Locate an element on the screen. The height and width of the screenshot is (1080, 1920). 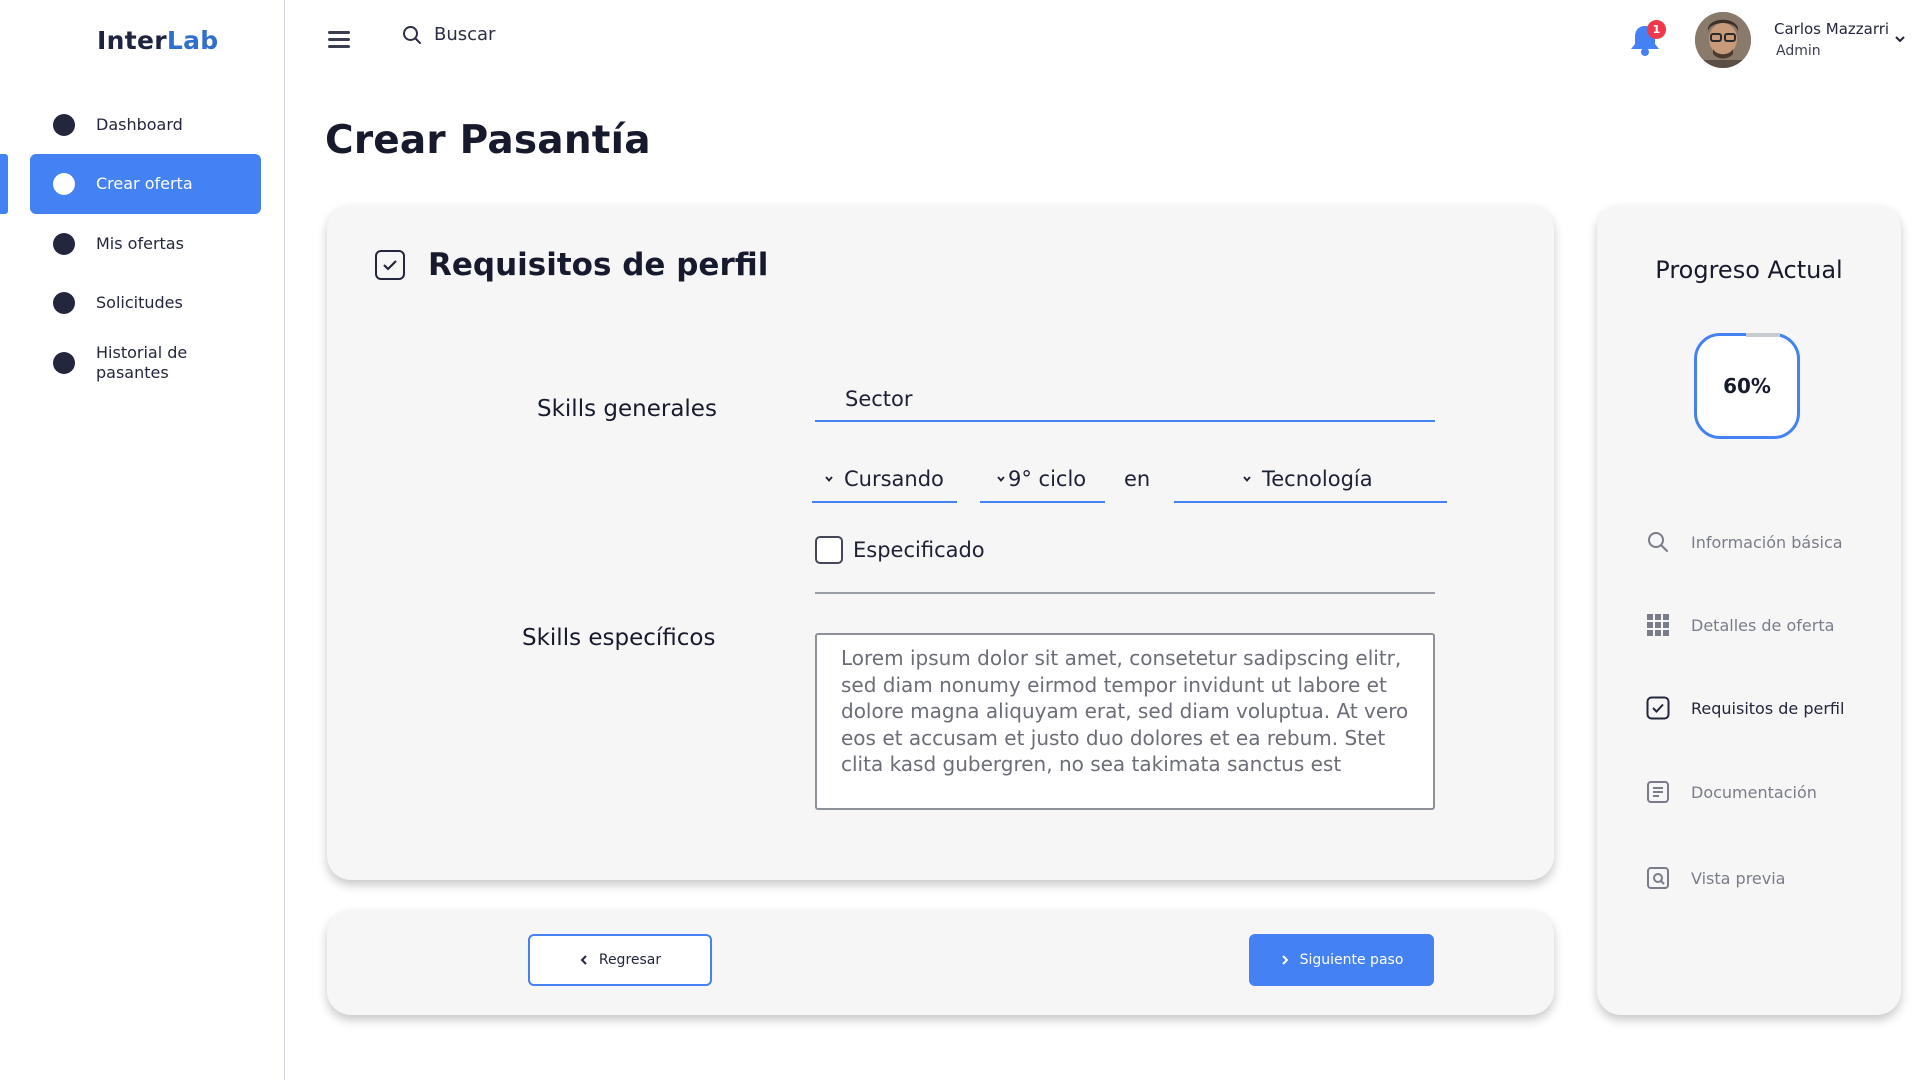
sidebar-item-label: Historial de pasantes is located at coordinates (142, 362).